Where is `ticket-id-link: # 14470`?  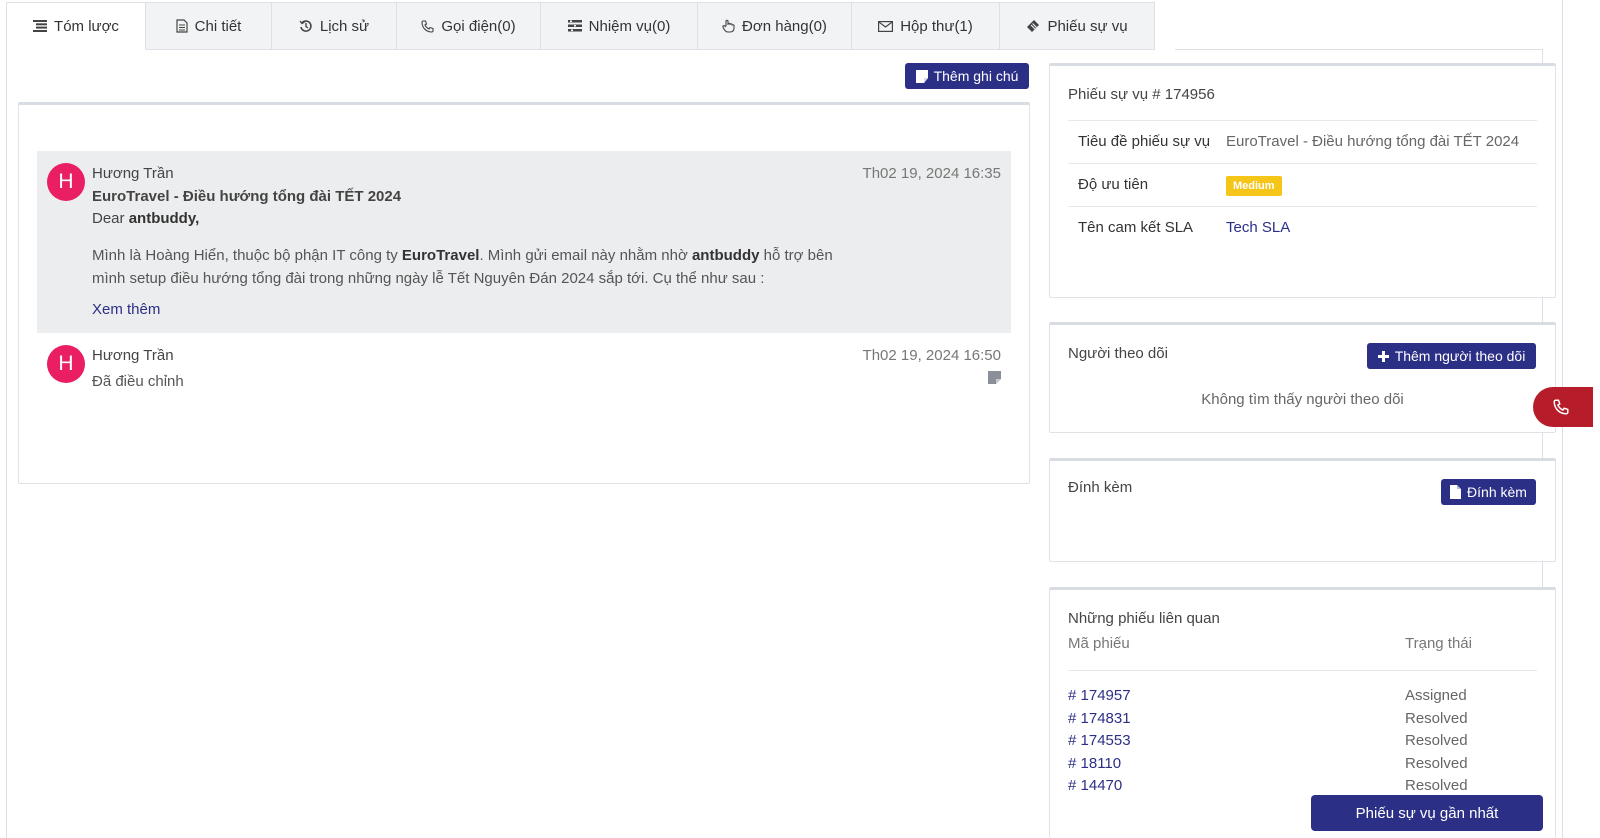 ticket-id-link: # 14470 is located at coordinates (1095, 785).